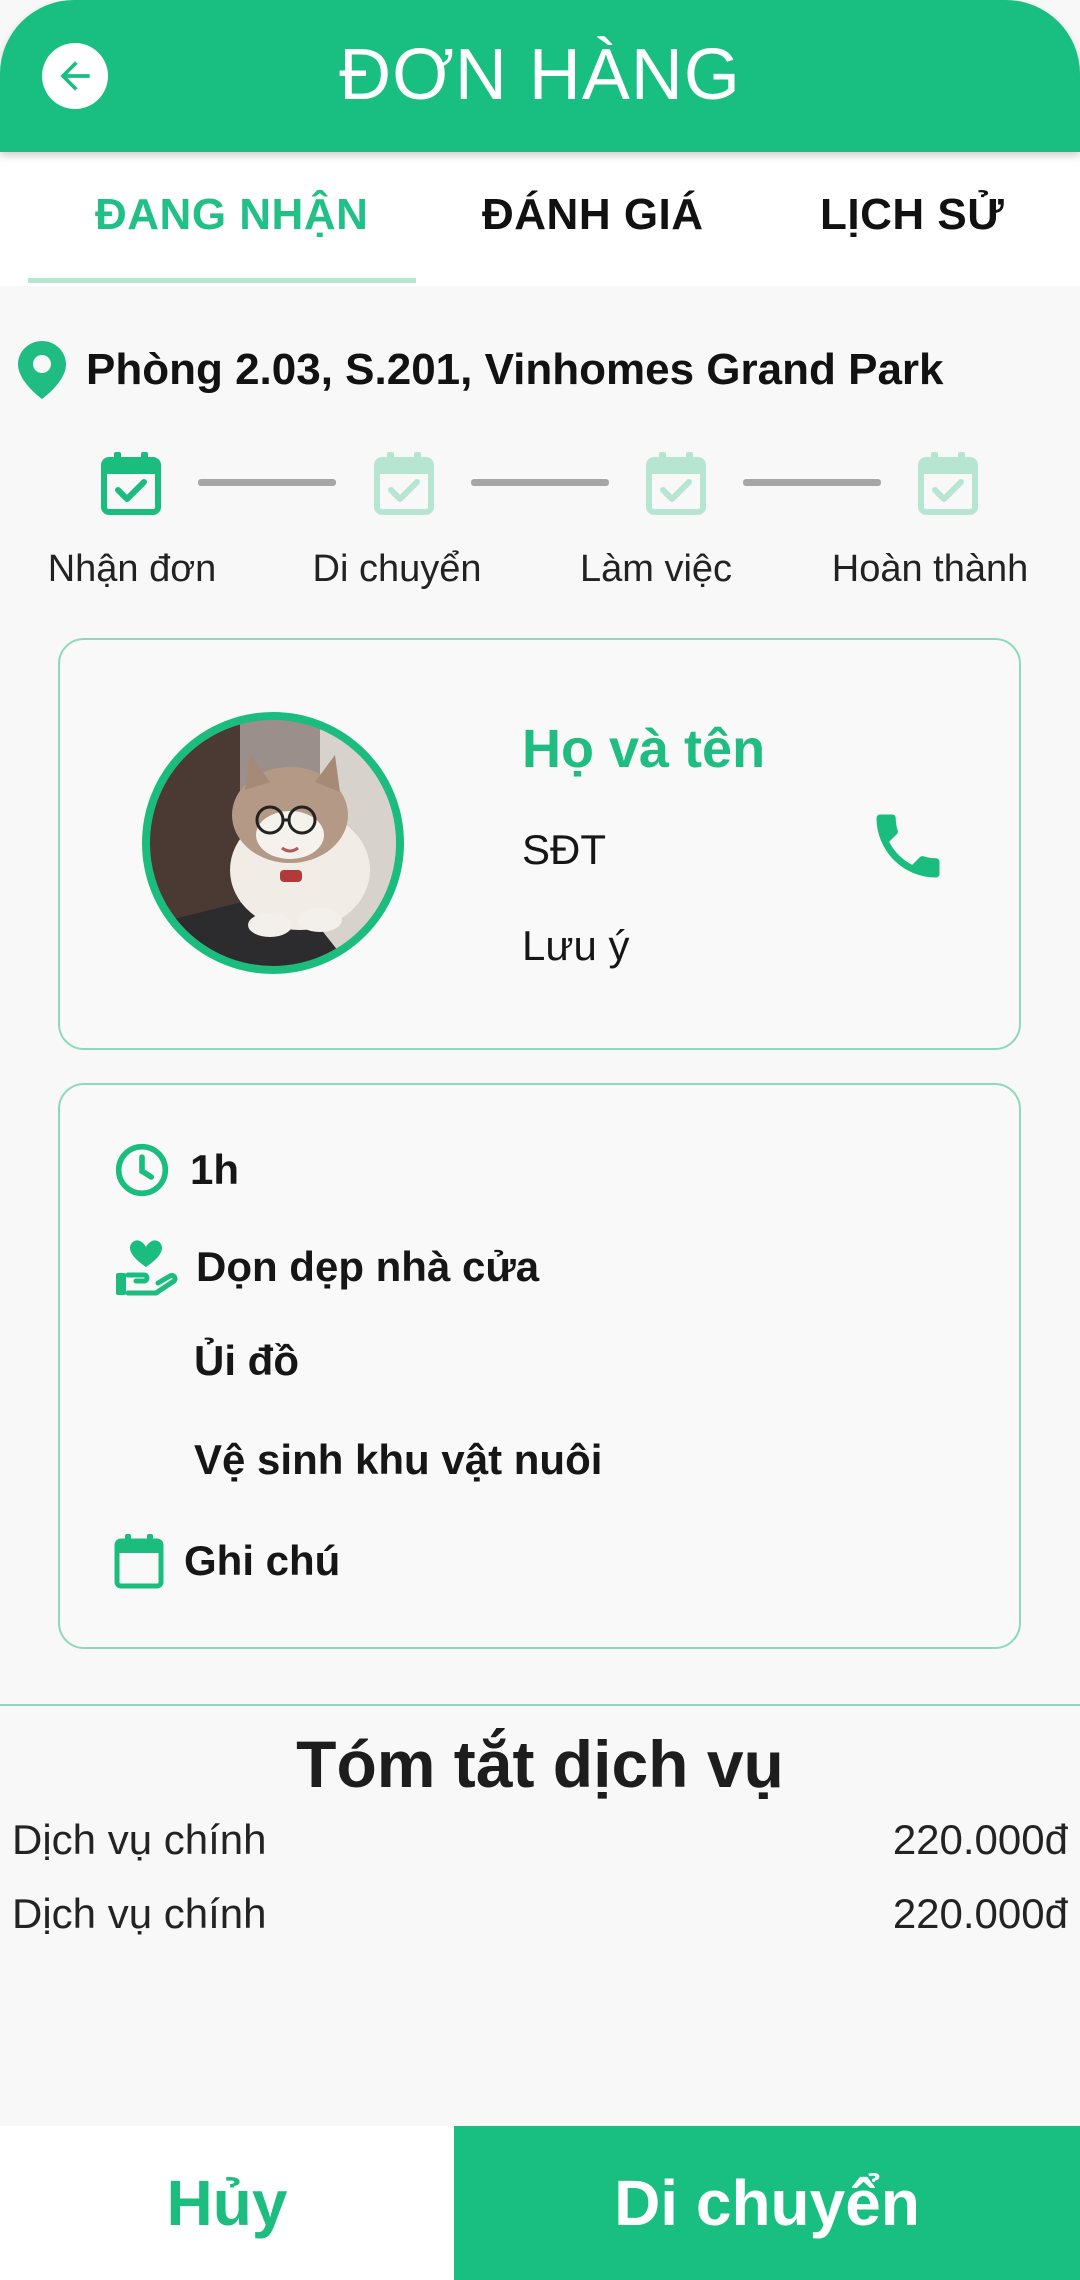 The image size is (1080, 2280). I want to click on main-service-text: Dọn dẹp nhà cửa, so click(368, 1266).